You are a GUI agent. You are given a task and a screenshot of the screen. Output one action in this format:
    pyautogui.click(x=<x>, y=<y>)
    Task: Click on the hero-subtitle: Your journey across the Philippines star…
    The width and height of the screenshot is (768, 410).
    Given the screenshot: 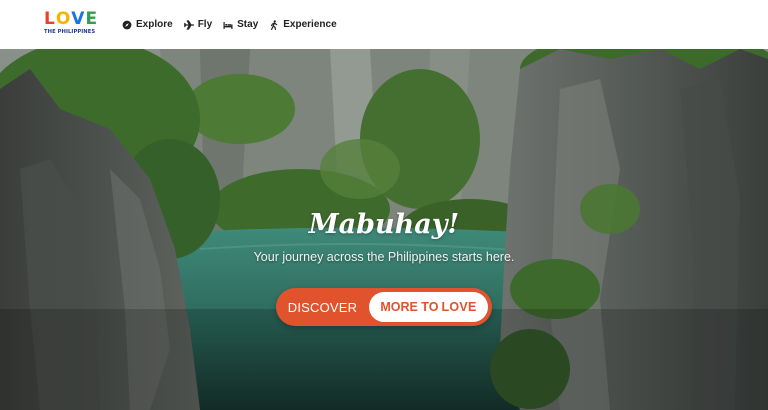 What is the action you would take?
    pyautogui.click(x=384, y=257)
    